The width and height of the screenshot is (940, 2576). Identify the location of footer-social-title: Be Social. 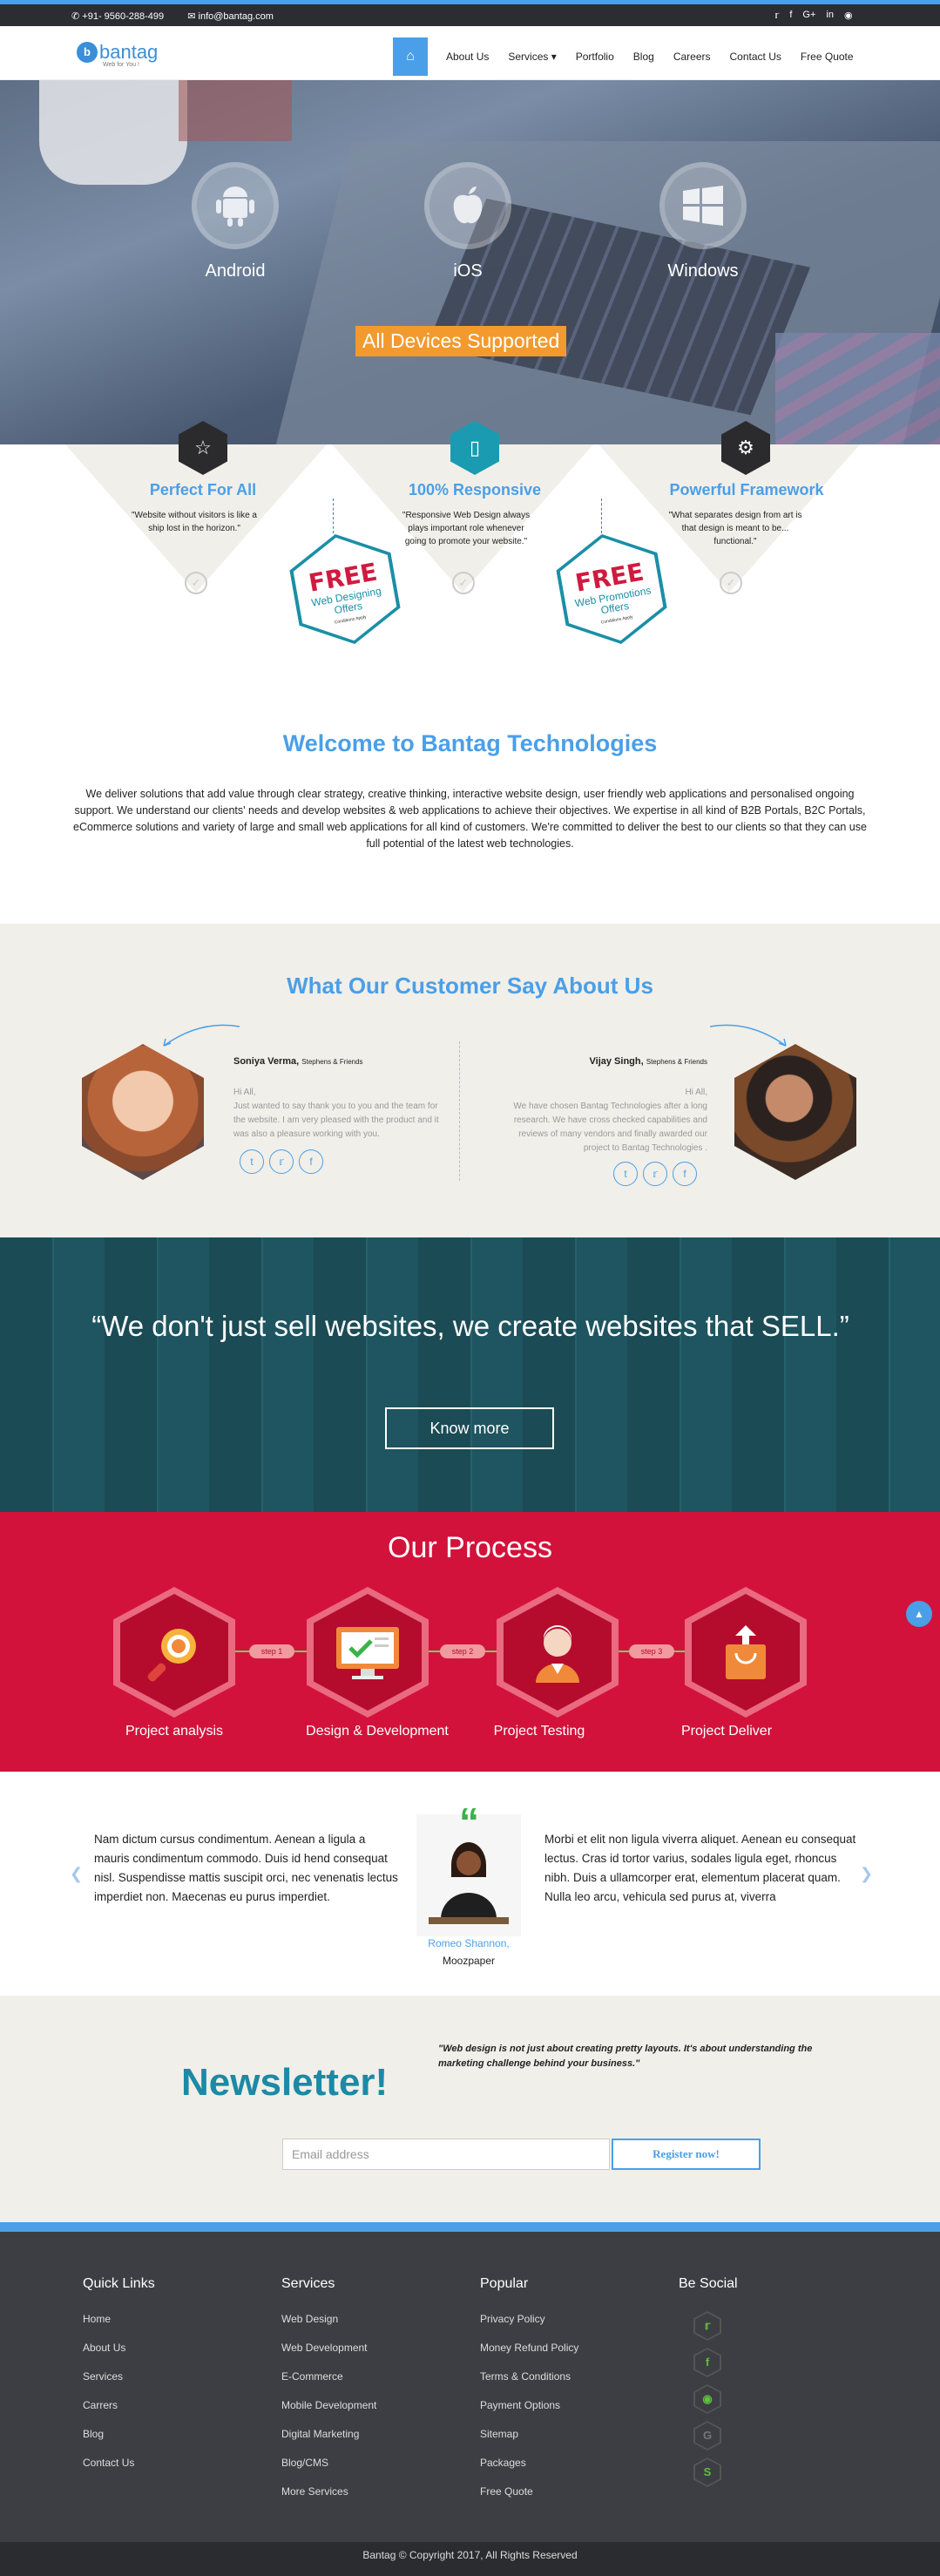
(709, 2283).